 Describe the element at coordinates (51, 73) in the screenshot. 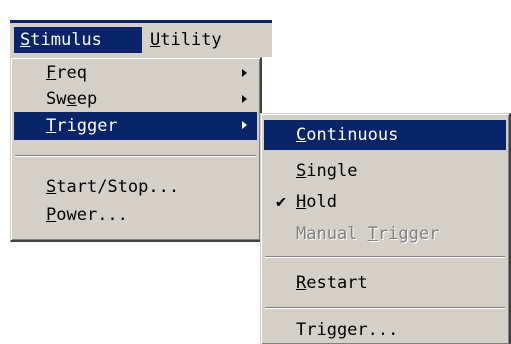

I see `item-accel: F` at that location.